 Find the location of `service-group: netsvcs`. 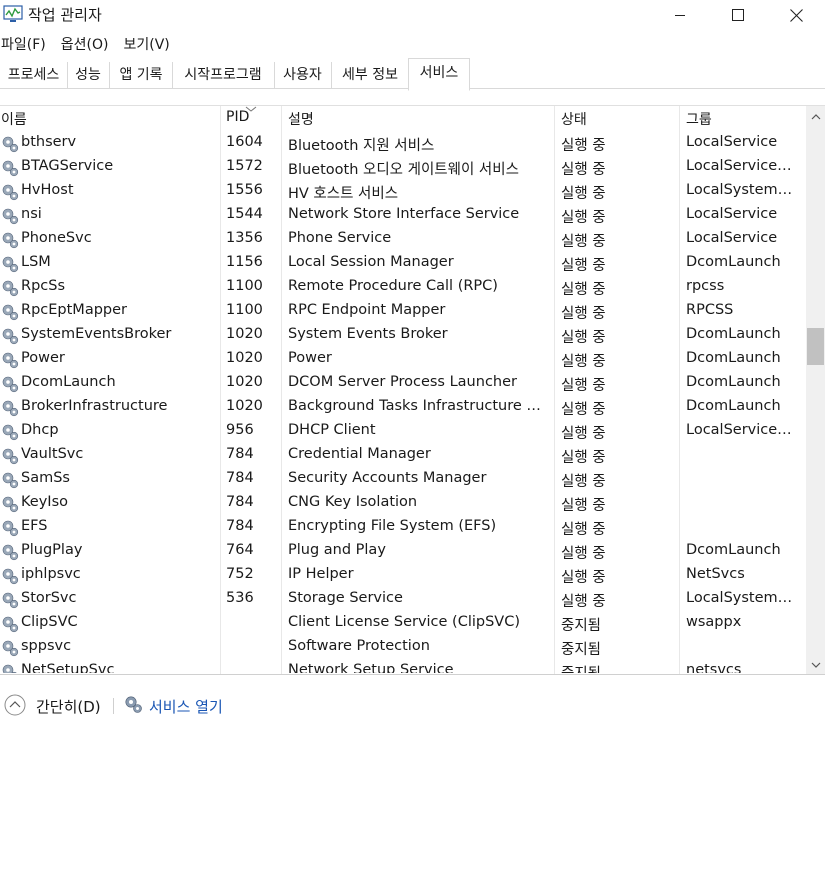

service-group: netsvcs is located at coordinates (714, 667).